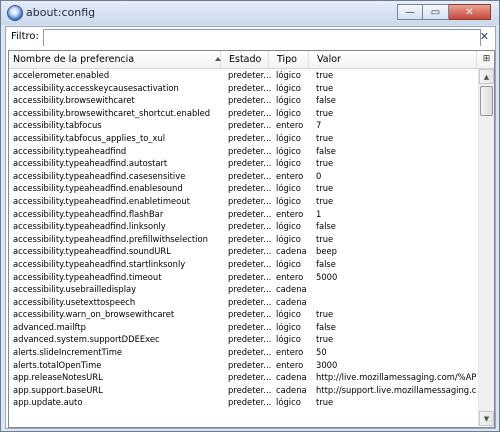 This screenshot has height=432, width=500. I want to click on preference-row: accessibility.tabfocus predeter... entero 7, so click(243, 125).